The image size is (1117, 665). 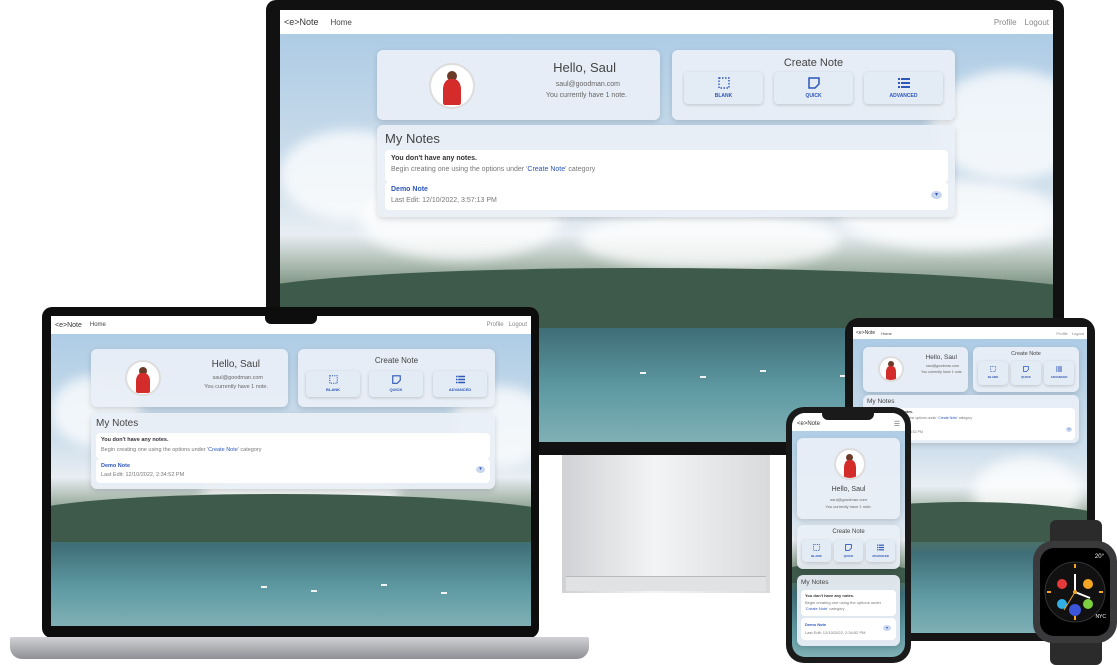 I want to click on monitor-navbar: <e>Note Home Profile Logout, so click(x=666, y=22).